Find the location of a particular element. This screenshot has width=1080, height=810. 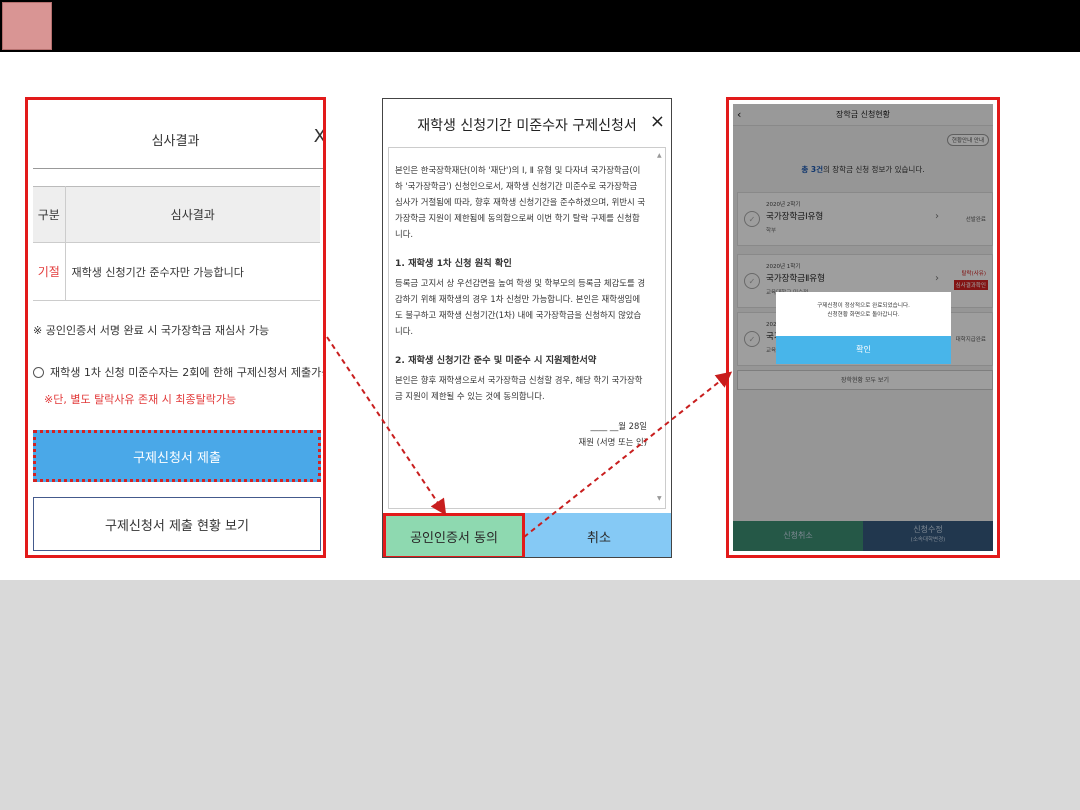

certificate-agree-button: 공인인증서 동의 is located at coordinates (454, 535).